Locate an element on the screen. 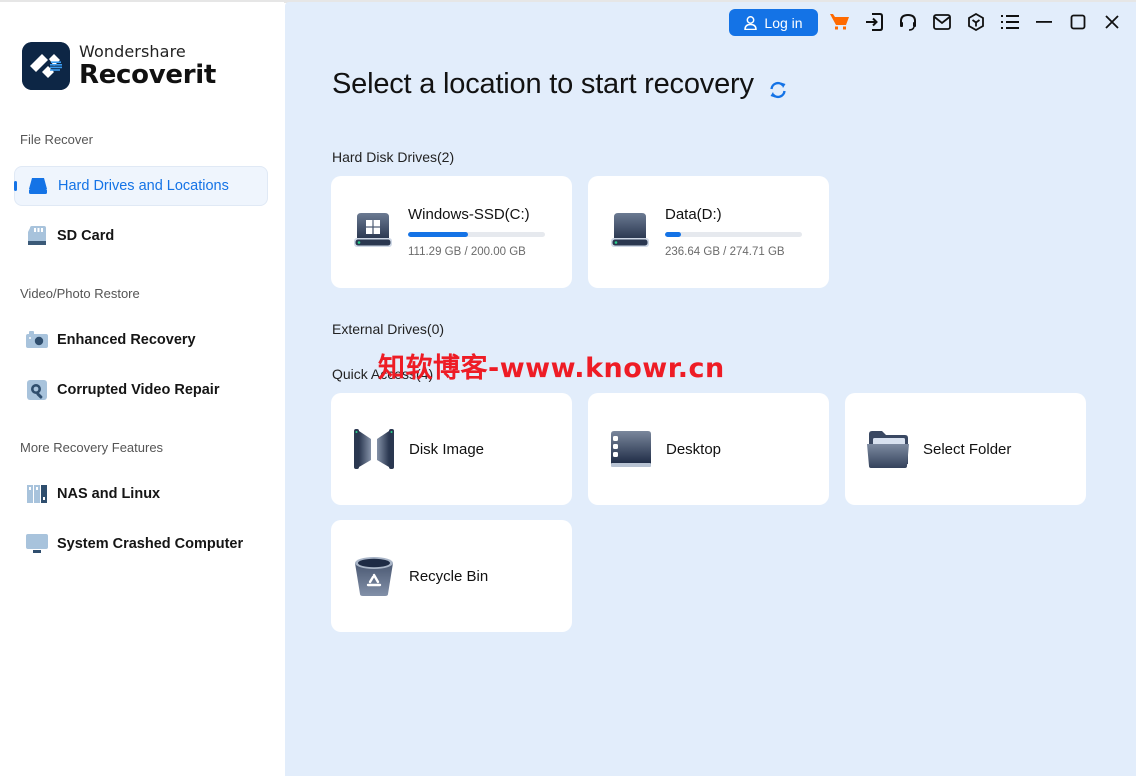  drive-card-d: Data(D:) 236.64 GB / 274.71 GB is located at coordinates (708, 232).